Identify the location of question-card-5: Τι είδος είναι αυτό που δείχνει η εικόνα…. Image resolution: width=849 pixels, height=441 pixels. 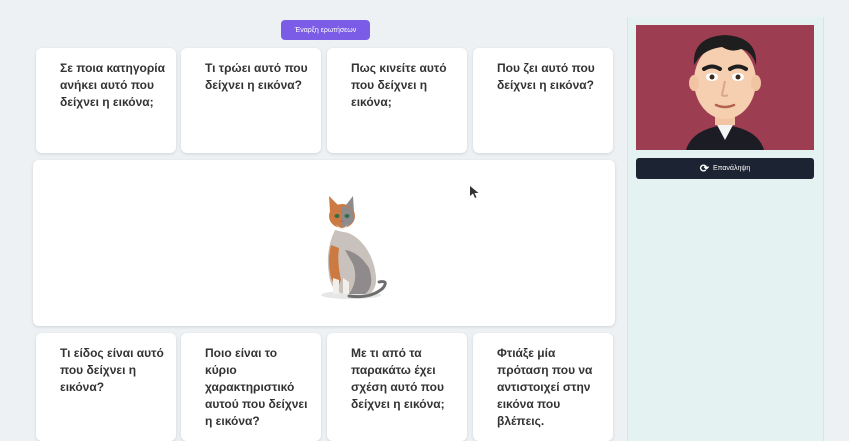
(106, 387).